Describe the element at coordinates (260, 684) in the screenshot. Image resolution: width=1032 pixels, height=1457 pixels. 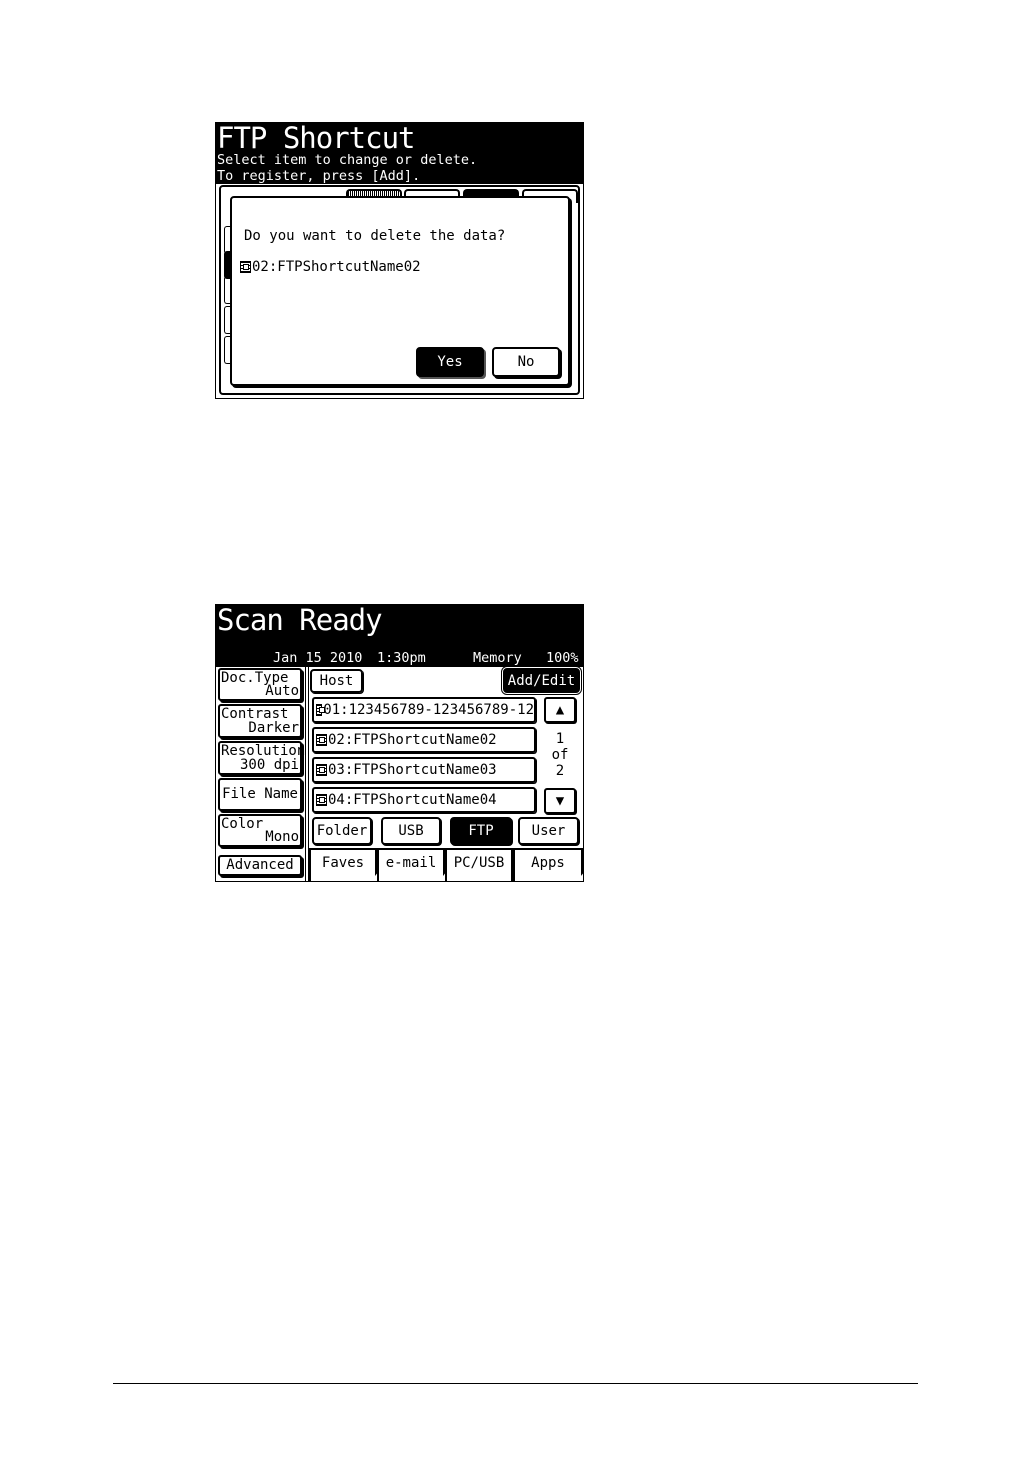
I see `doc-type-button: Doc.Type Auto` at that location.